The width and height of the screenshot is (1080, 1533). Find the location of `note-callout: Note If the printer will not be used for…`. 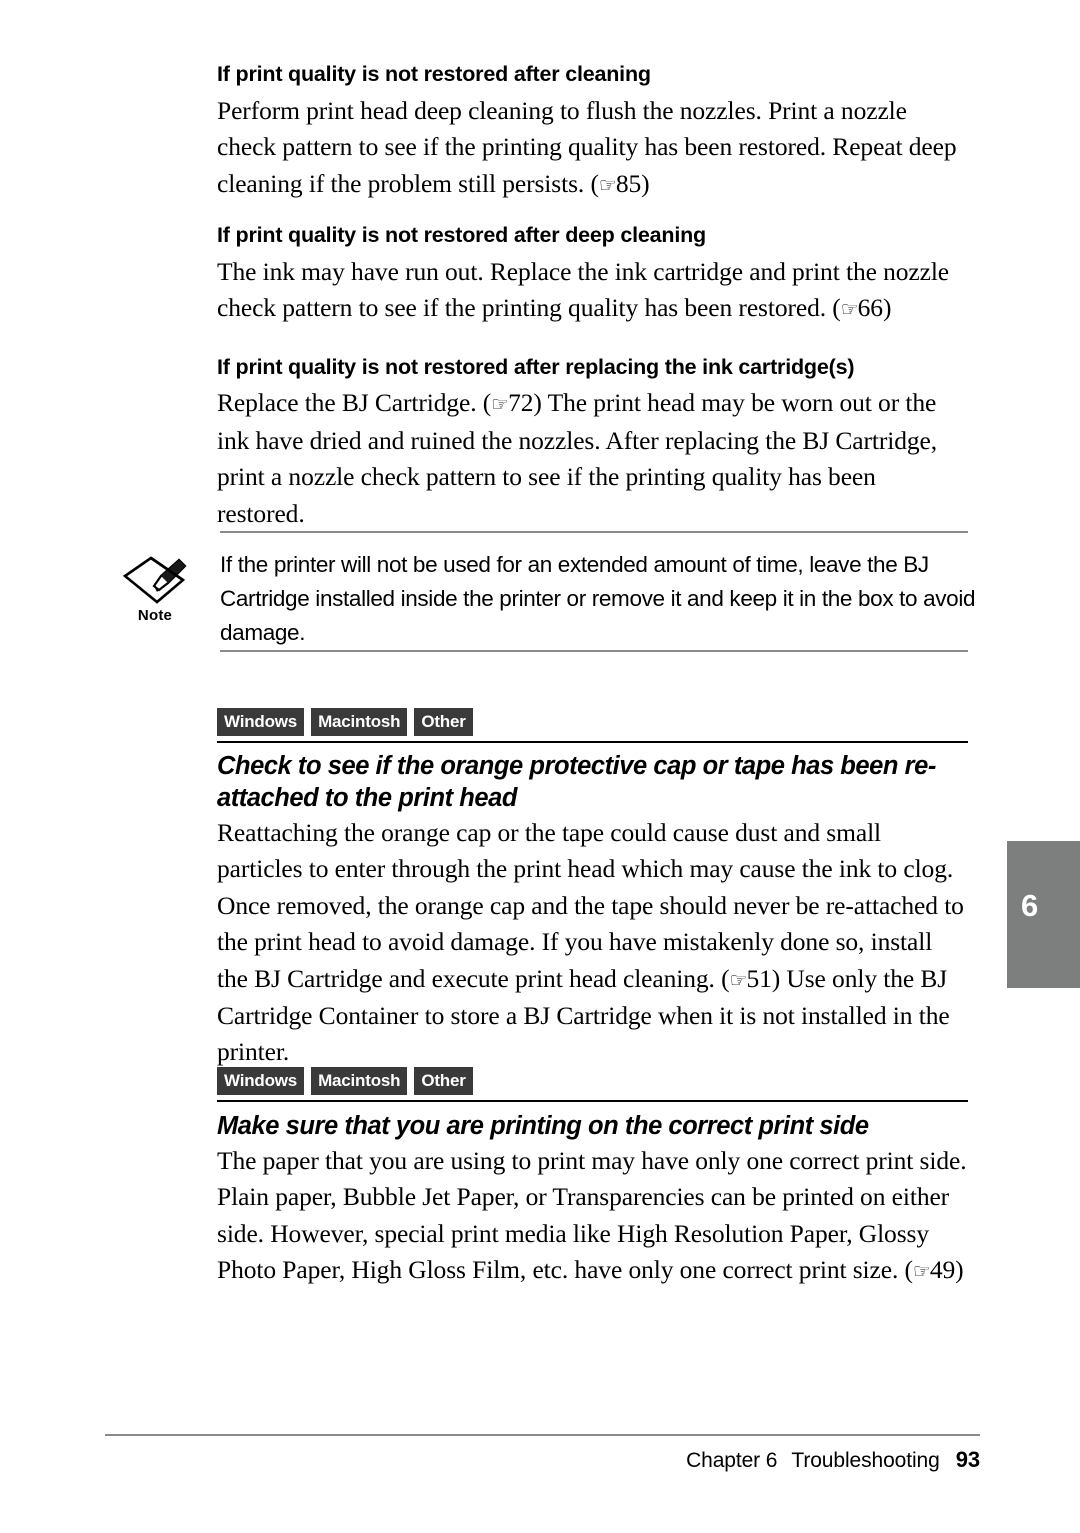

note-callout: Note If the printer will not be used for… is located at coordinates (540, 592).